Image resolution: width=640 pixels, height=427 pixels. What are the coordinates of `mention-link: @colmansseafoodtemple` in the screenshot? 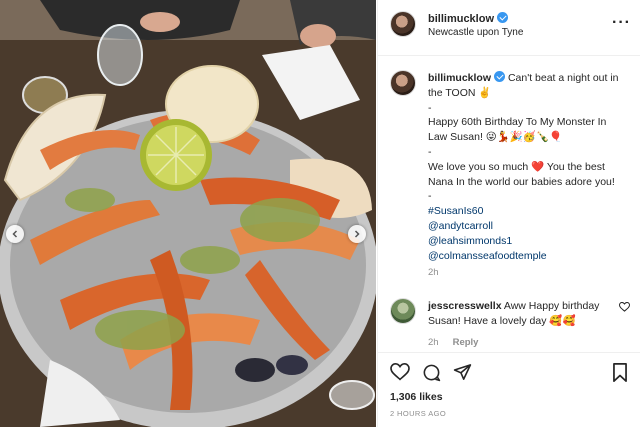 It's located at (532, 256).